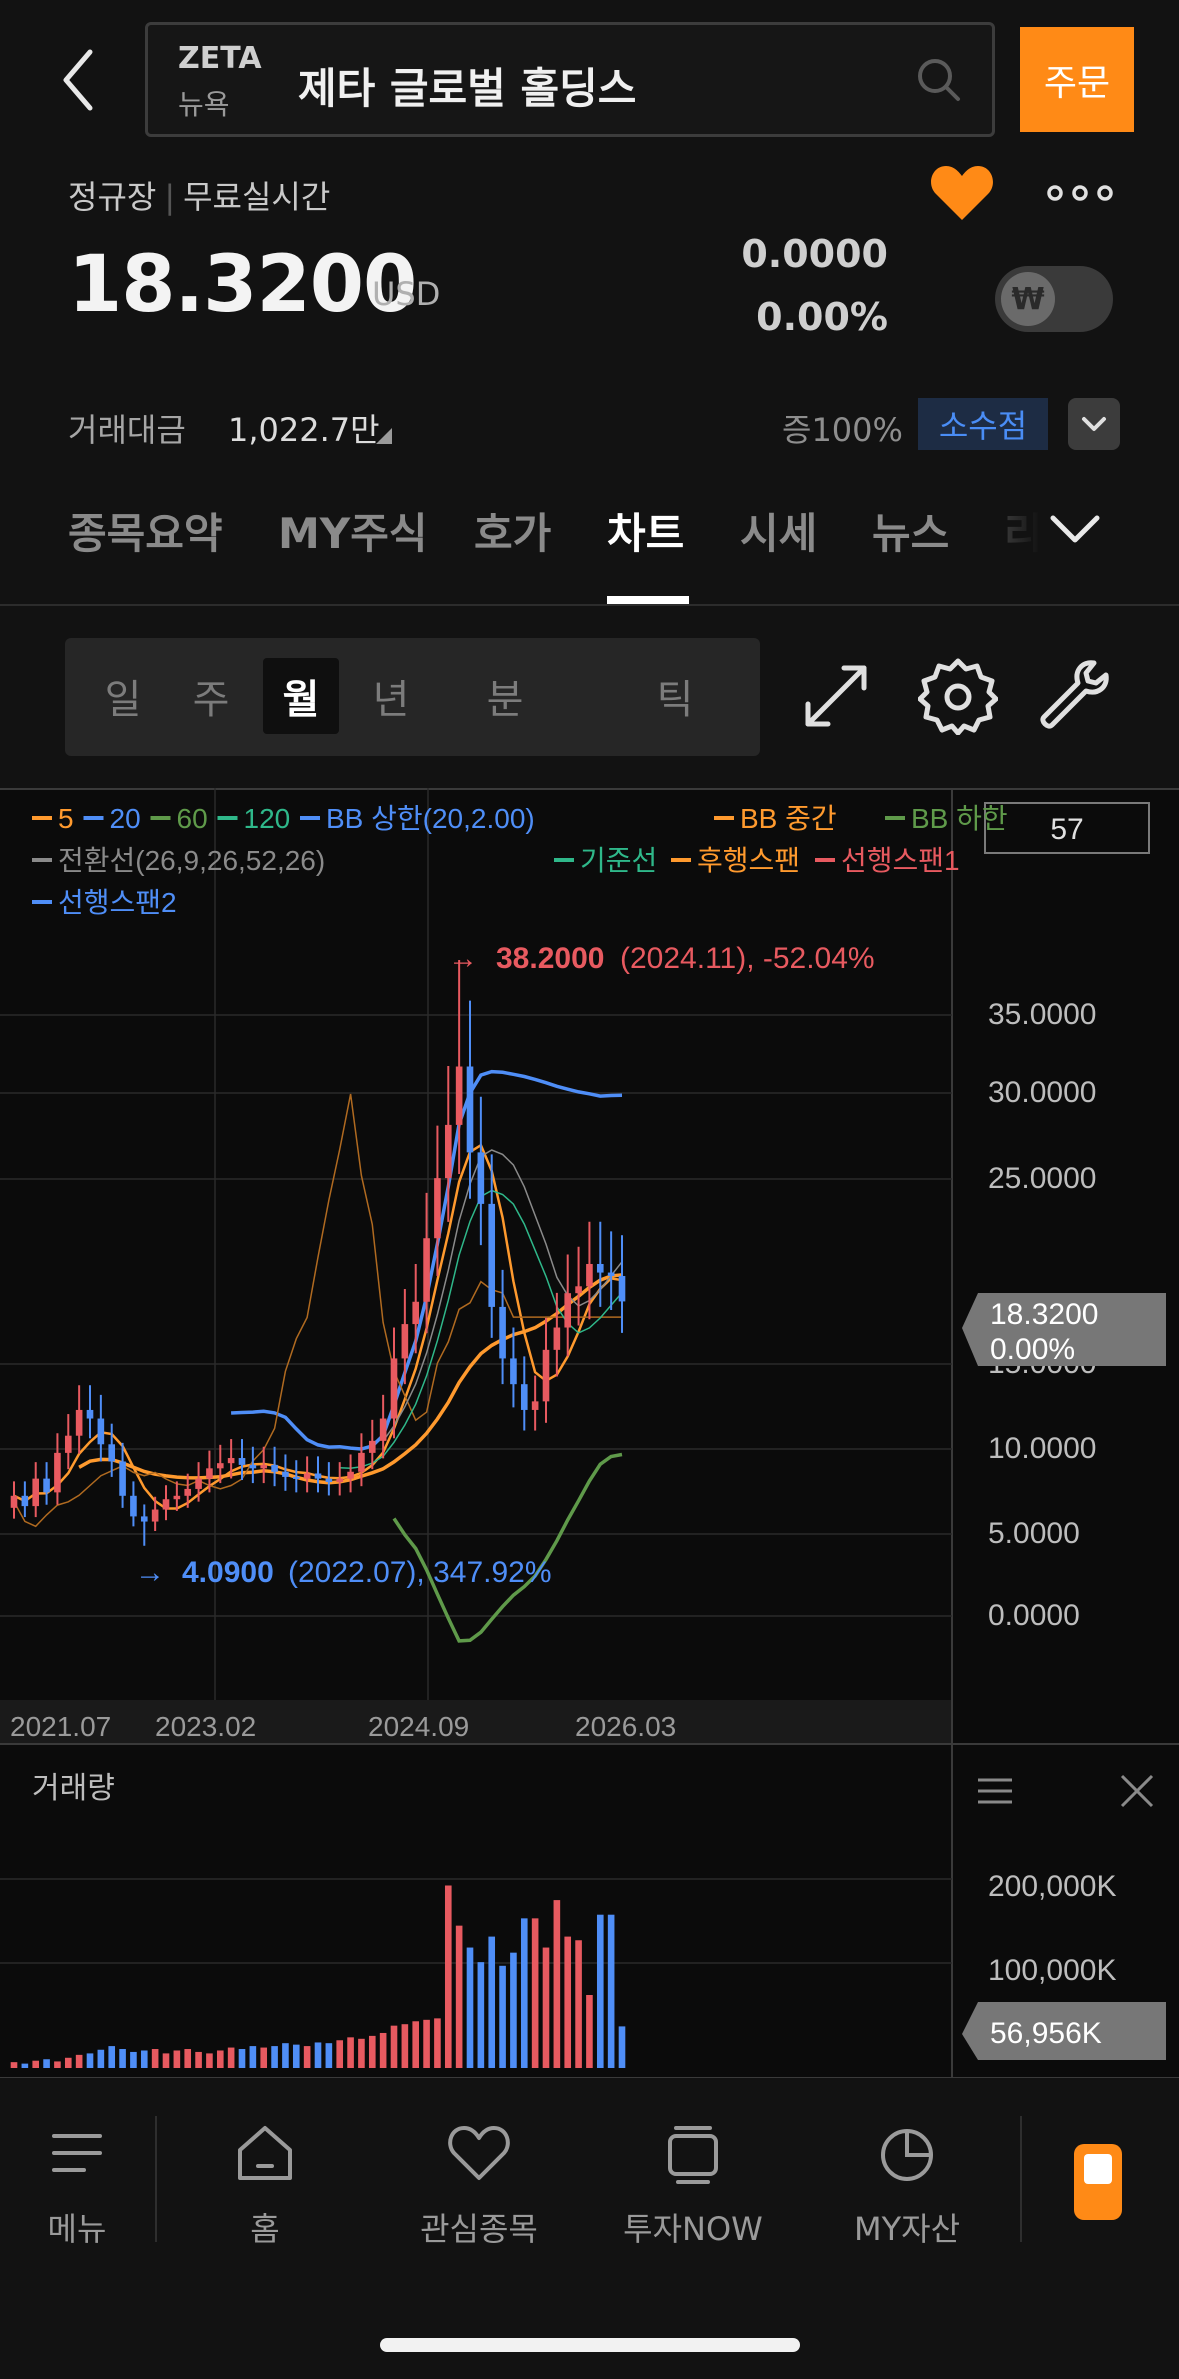  I want to click on order-button: 주문, so click(1077, 79).